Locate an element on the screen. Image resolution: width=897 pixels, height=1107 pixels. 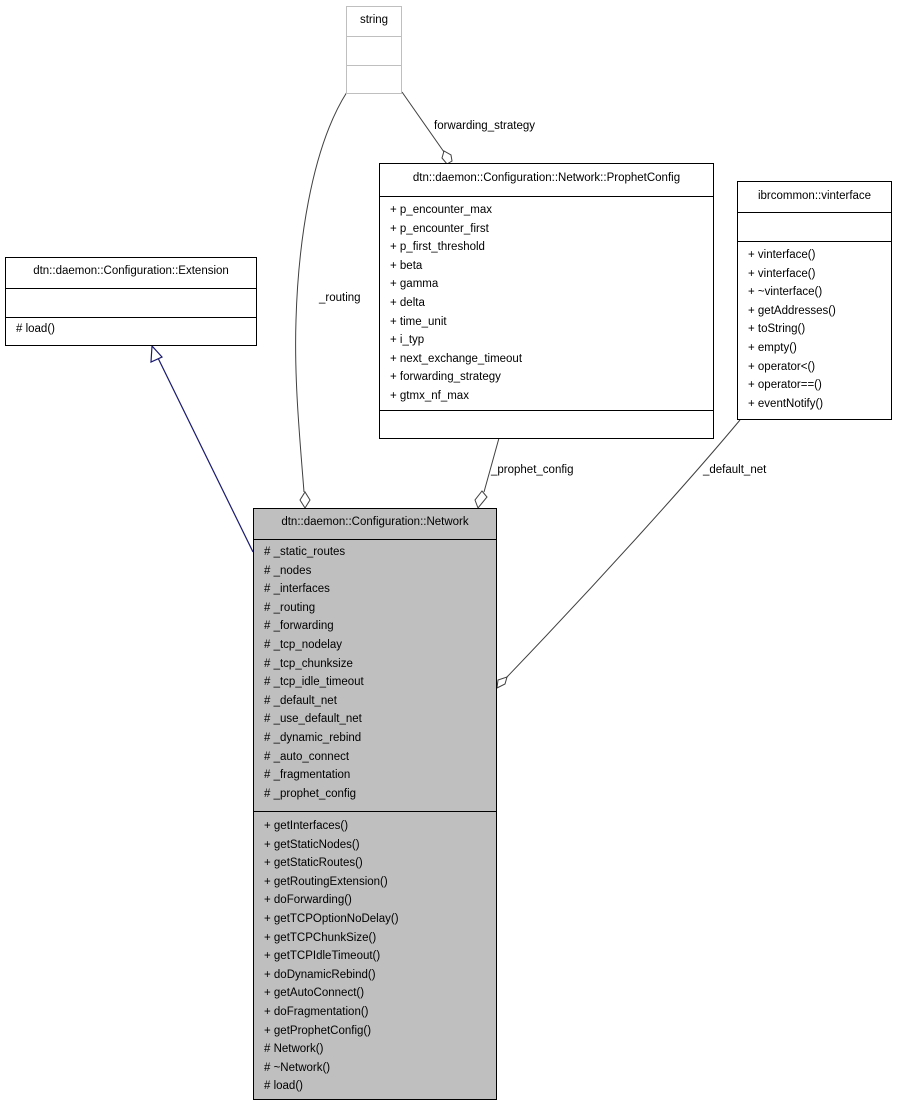
attribute: # _static_routes is located at coordinates (305, 552).